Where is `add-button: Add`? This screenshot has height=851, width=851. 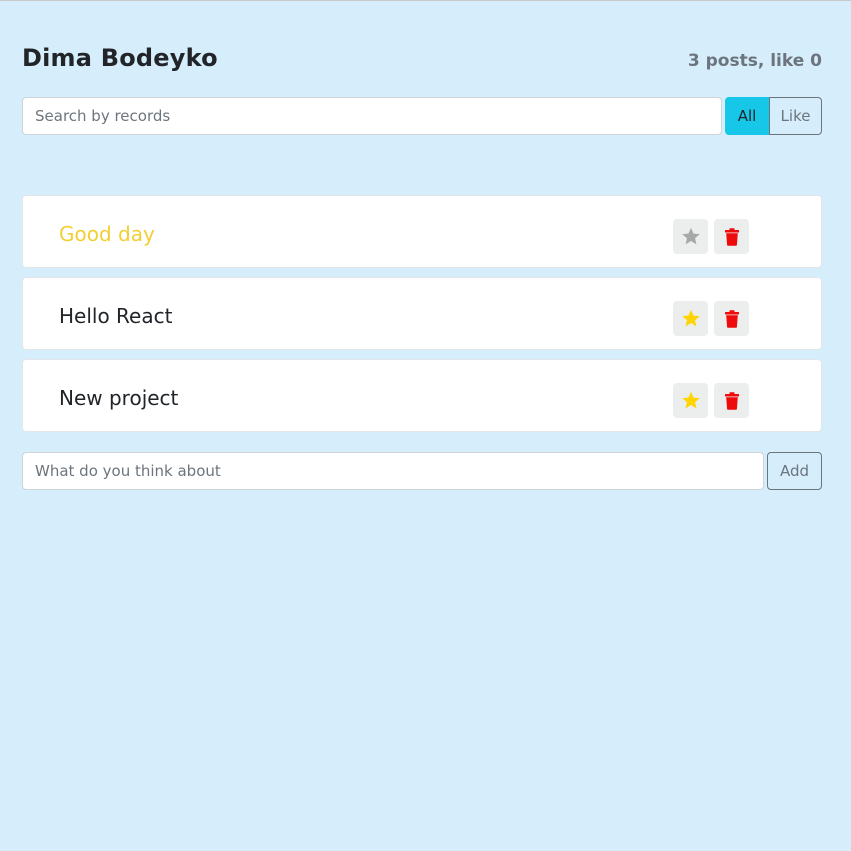 add-button: Add is located at coordinates (794, 471).